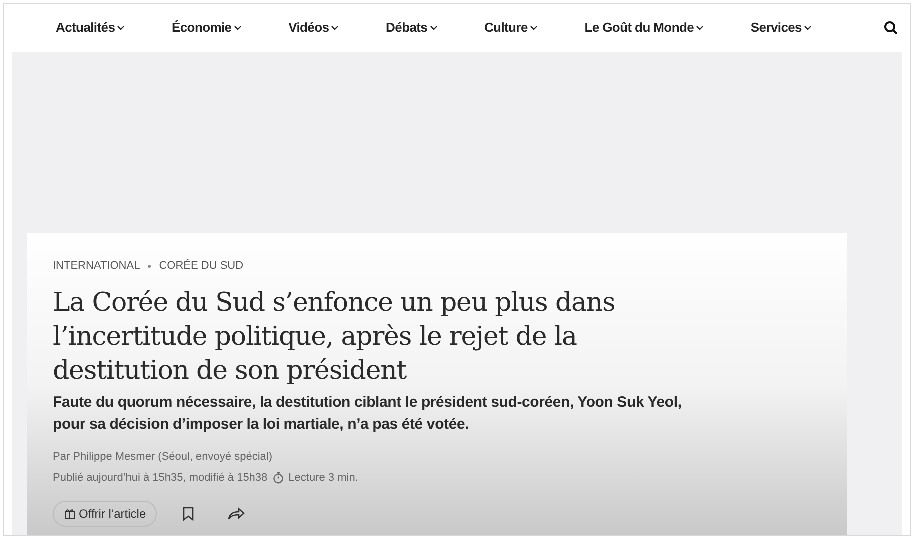  What do you see at coordinates (201, 266) in the screenshot?
I see `breadcrumb-link: CORÉE DU SUD` at bounding box center [201, 266].